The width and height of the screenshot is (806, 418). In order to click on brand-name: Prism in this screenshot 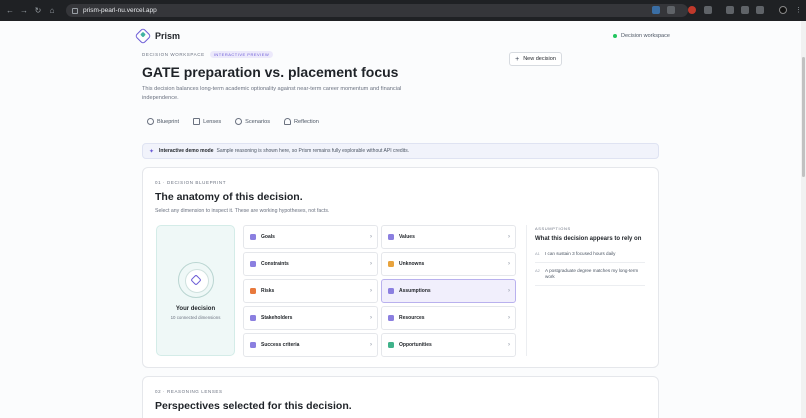, I will do `click(168, 36)`.